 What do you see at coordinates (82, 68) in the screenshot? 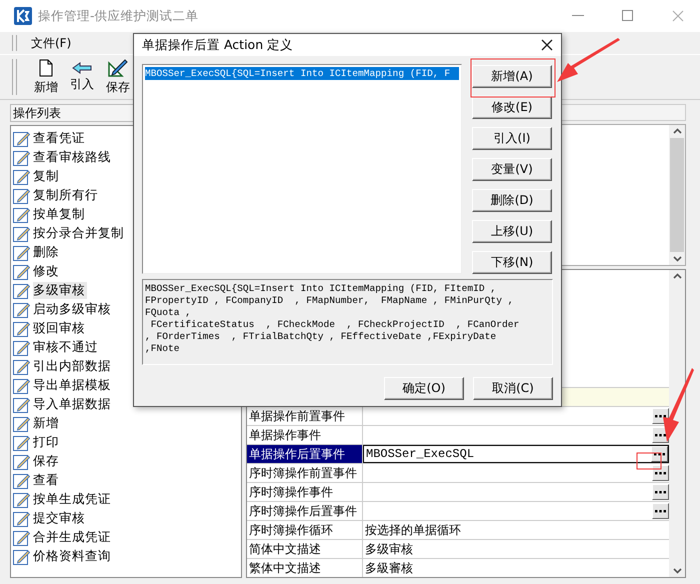
I see `left-arrow-icon` at bounding box center [82, 68].